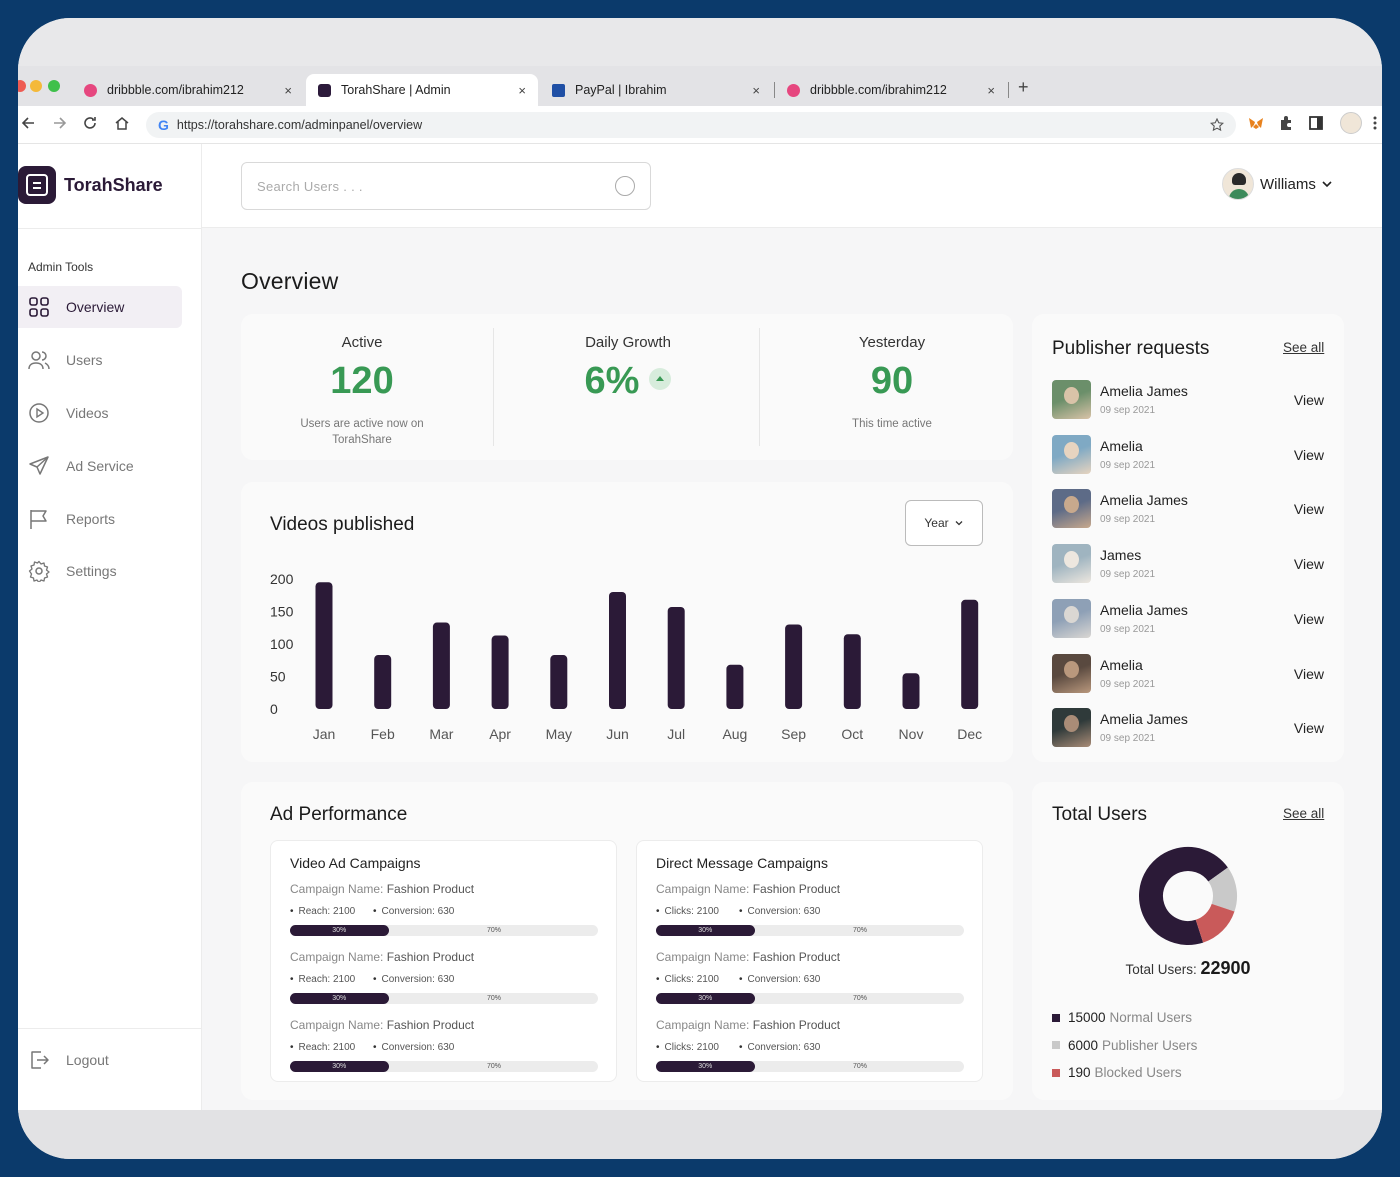 This screenshot has height=1177, width=1400. Describe the element at coordinates (878, 90) in the screenshot. I see `tab-label: dribbble.com/ibrahim212` at that location.